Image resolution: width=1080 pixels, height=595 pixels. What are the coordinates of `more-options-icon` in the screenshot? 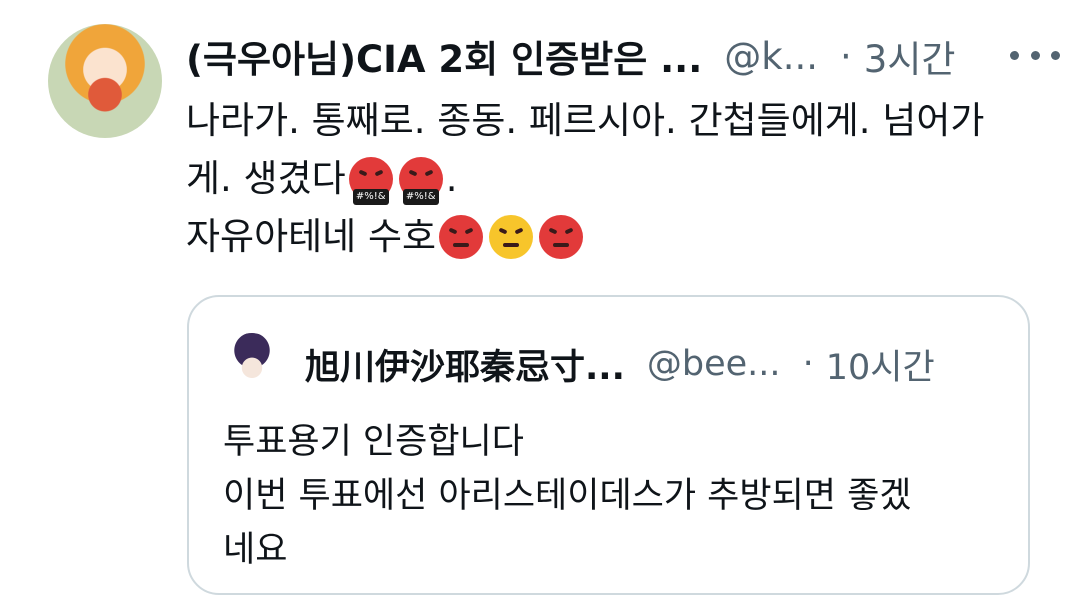 It's located at (1035, 55).